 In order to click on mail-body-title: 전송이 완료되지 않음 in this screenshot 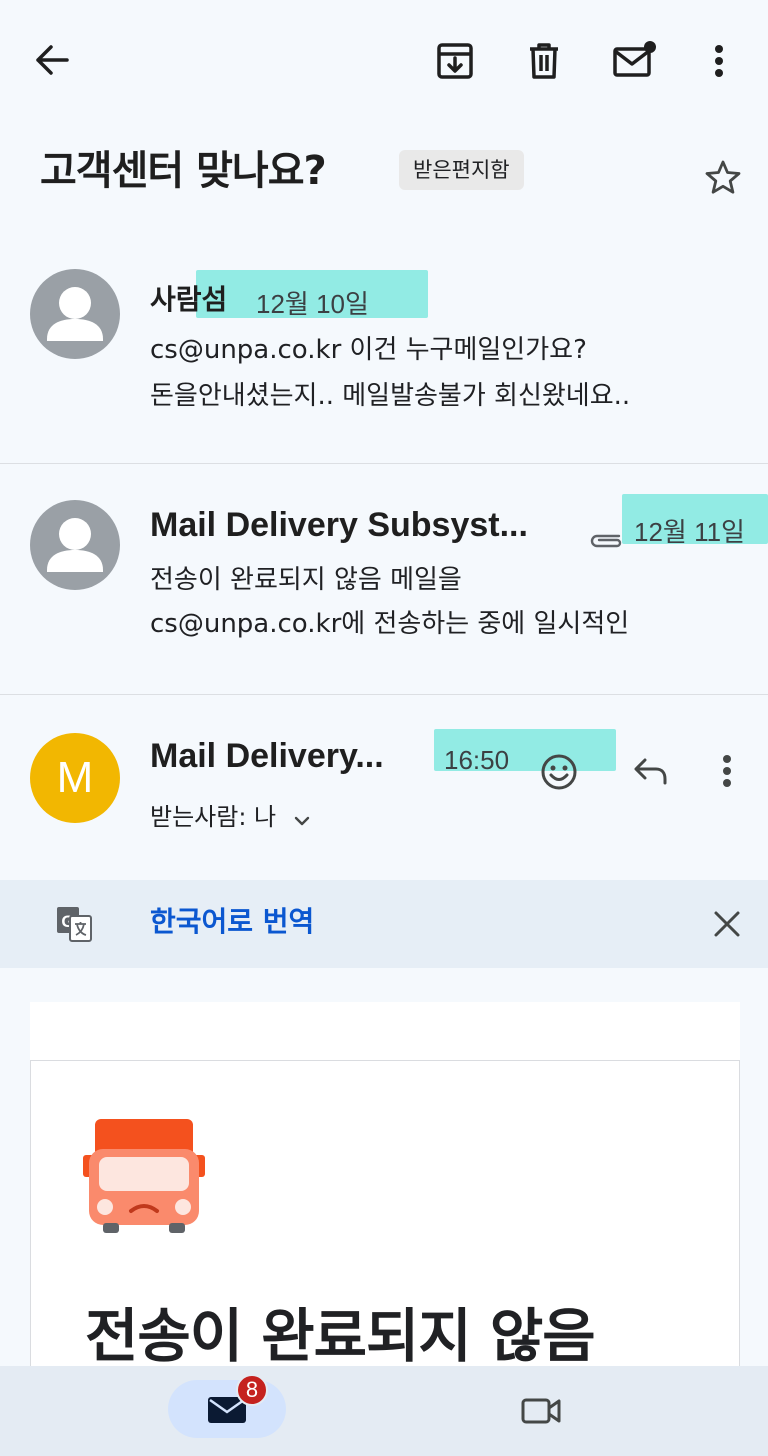, I will do `click(340, 1336)`.